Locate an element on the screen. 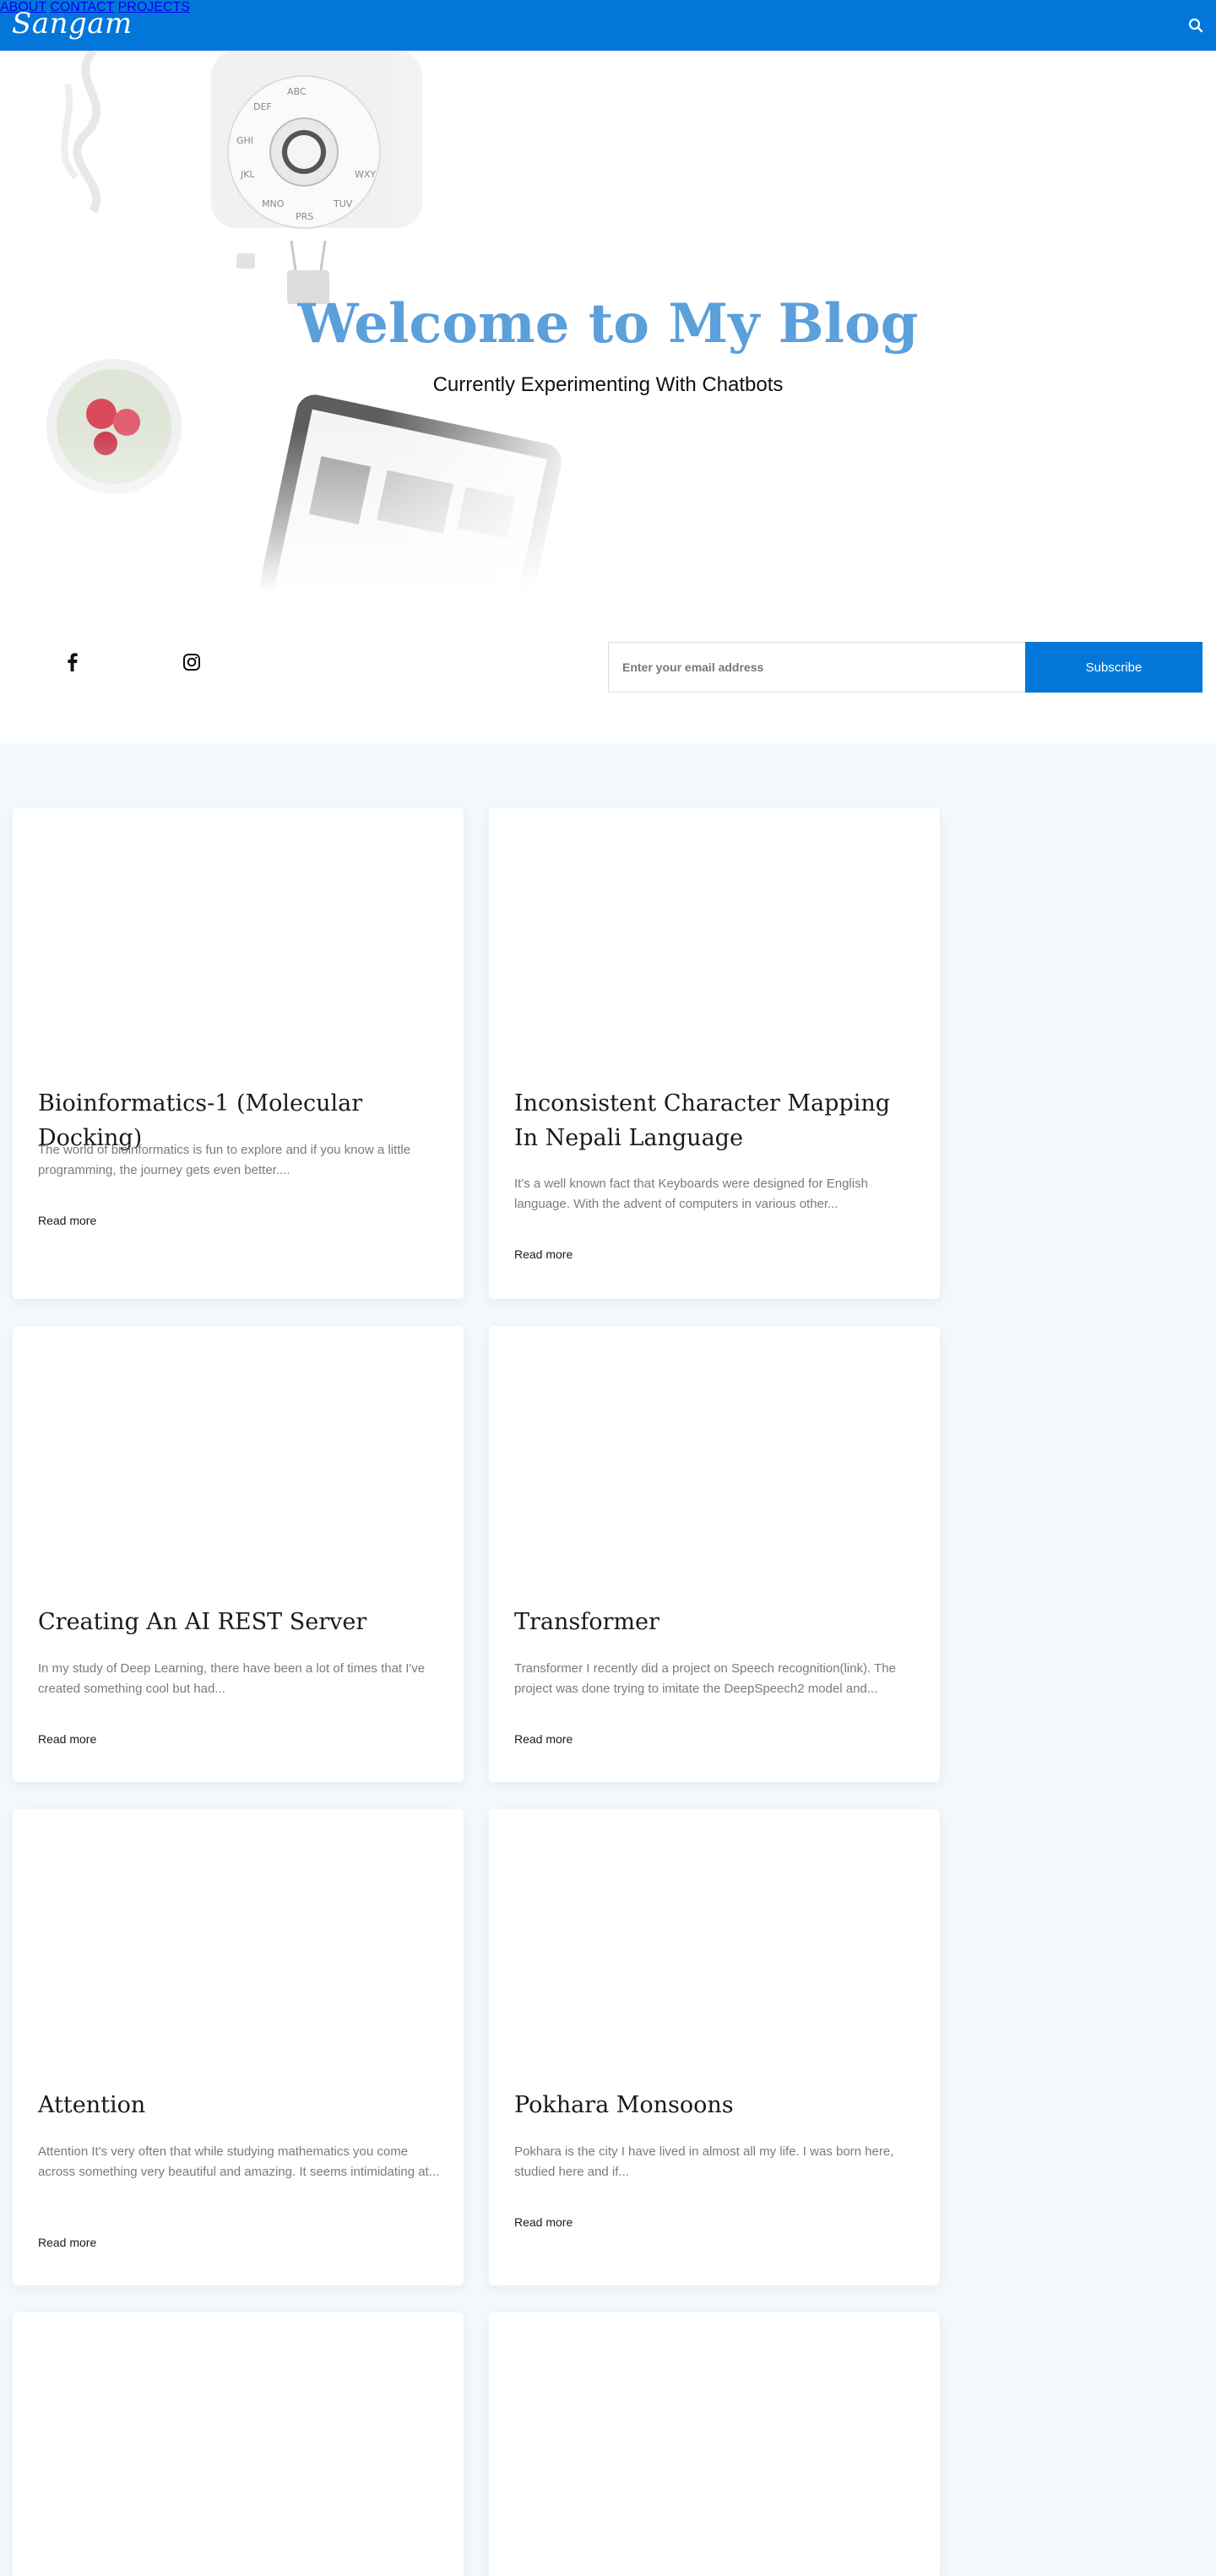 The image size is (1216, 2576). instagram-icon is located at coordinates (192, 662).